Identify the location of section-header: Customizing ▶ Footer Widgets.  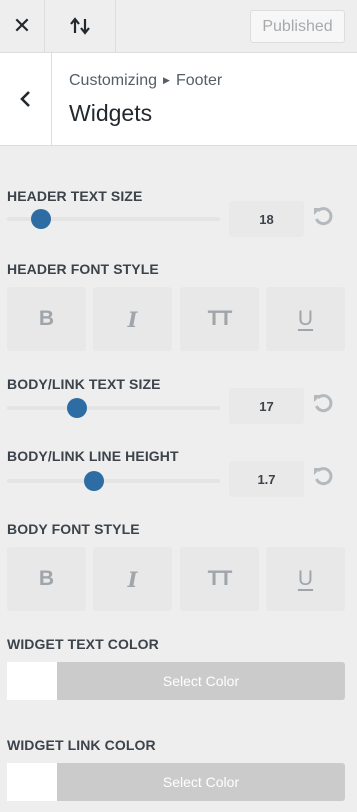
(178, 99).